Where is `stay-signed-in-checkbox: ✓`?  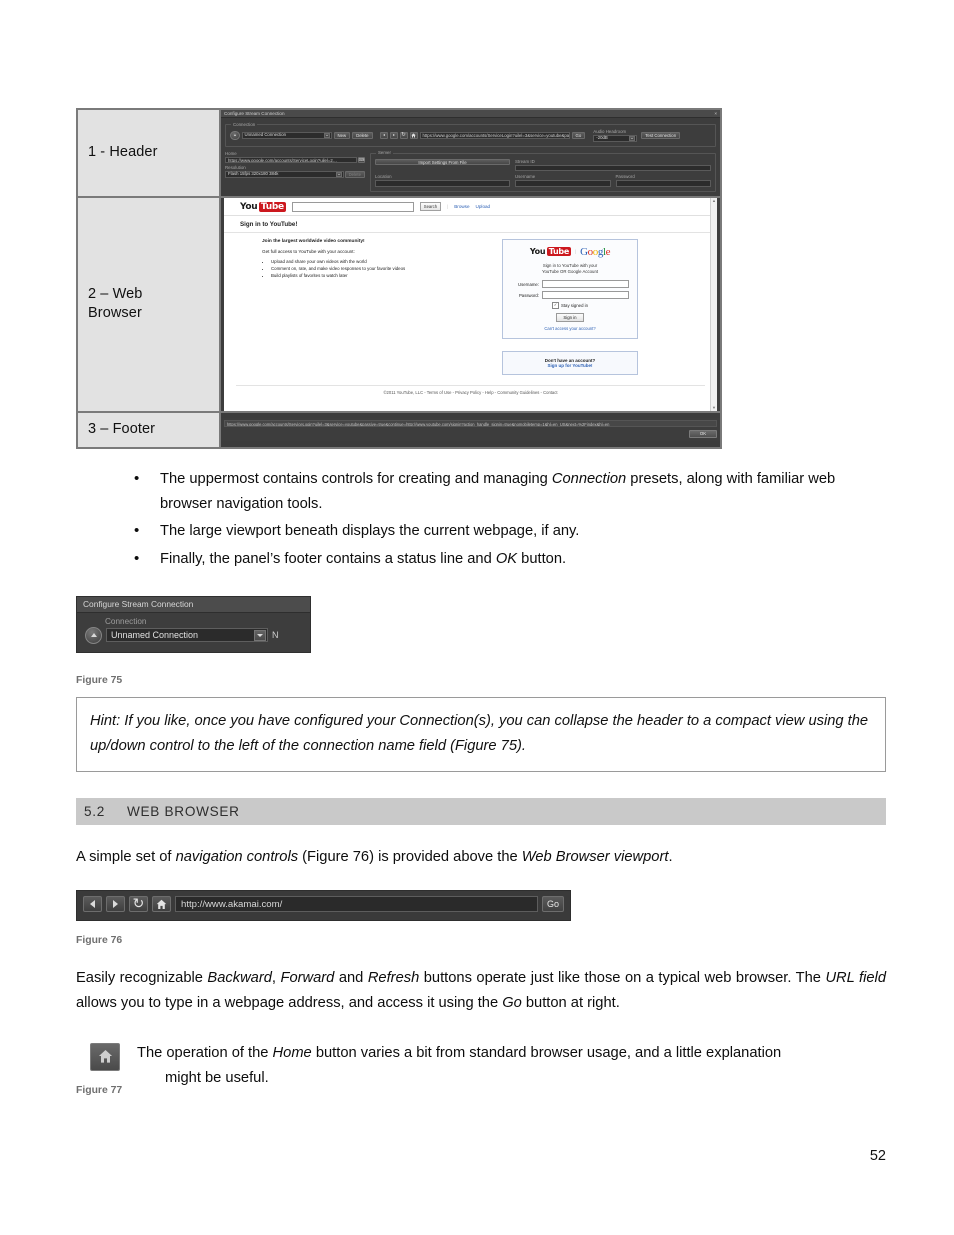 stay-signed-in-checkbox: ✓ is located at coordinates (555, 306).